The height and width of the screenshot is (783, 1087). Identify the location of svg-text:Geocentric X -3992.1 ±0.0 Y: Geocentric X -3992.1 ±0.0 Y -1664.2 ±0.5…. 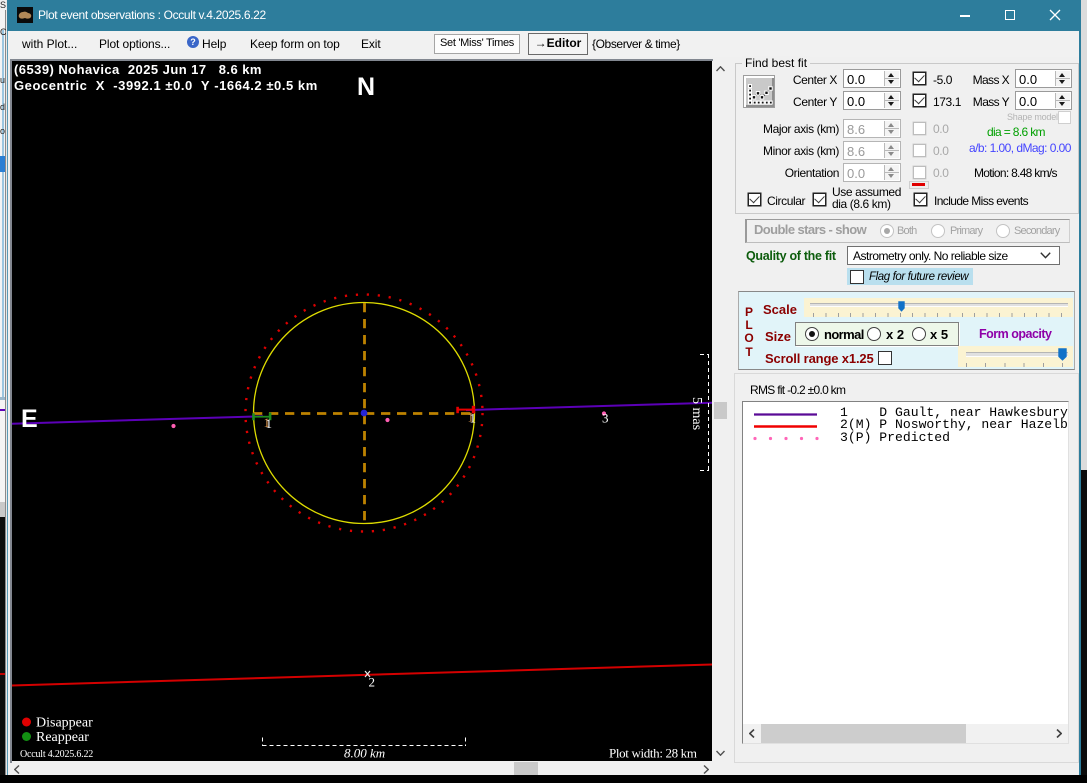
(166, 85).